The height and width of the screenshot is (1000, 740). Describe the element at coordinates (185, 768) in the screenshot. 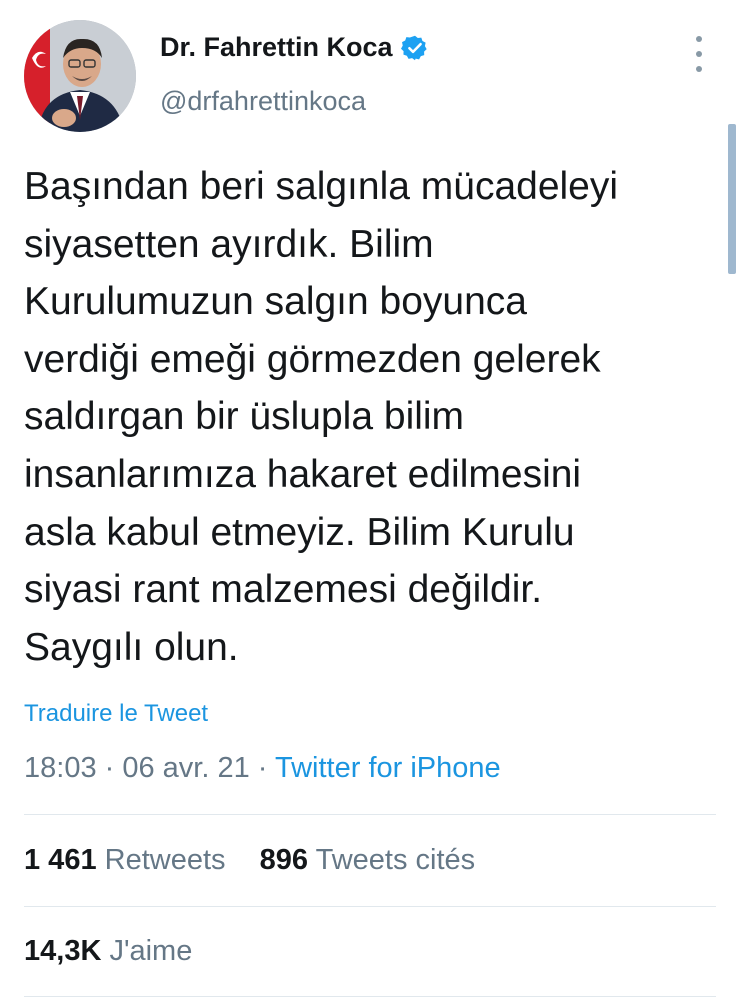

I see `tweet-date: 06 avr. 21` at that location.